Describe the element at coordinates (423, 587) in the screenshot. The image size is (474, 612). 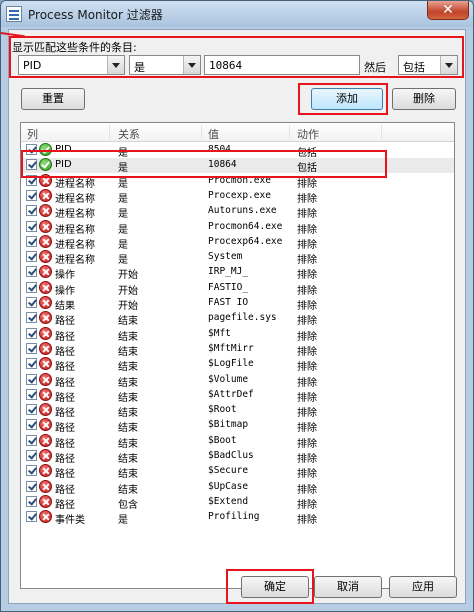
I see `apply-button: 应用` at that location.